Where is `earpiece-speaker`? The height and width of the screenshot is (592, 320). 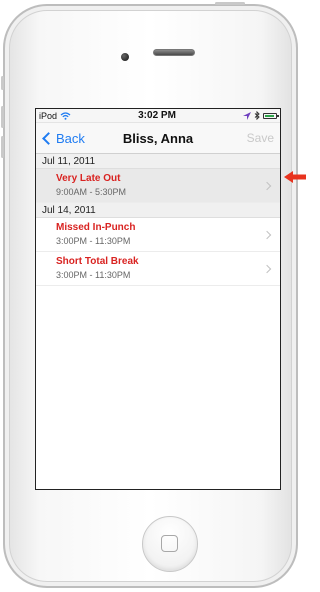 earpiece-speaker is located at coordinates (174, 52).